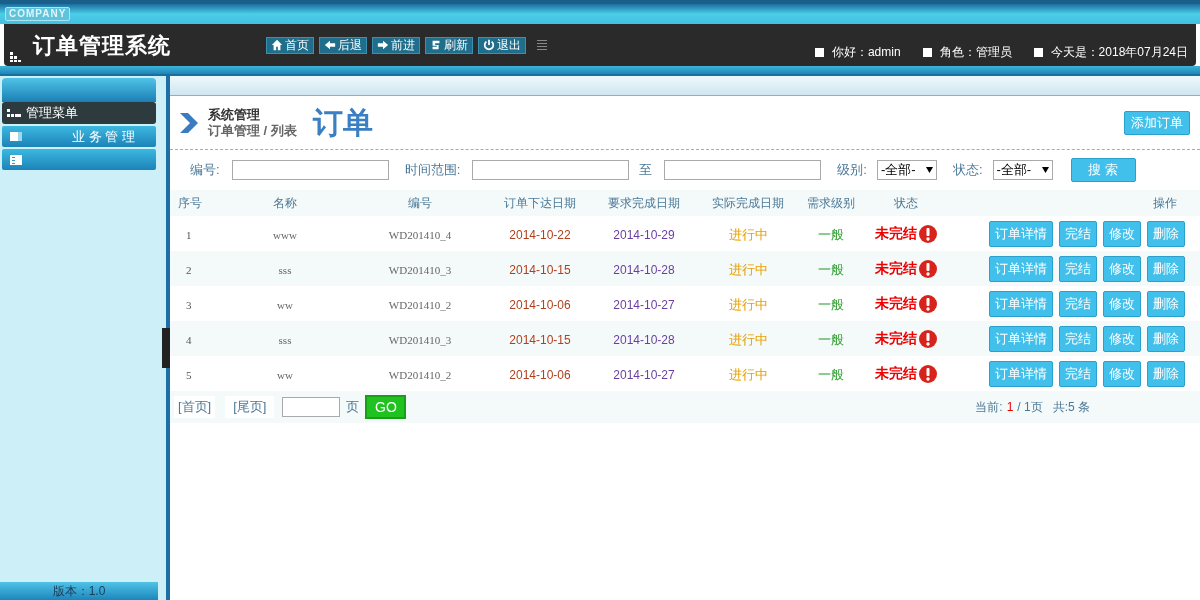  What do you see at coordinates (449, 45) in the screenshot?
I see `nav-button: 刷新` at bounding box center [449, 45].